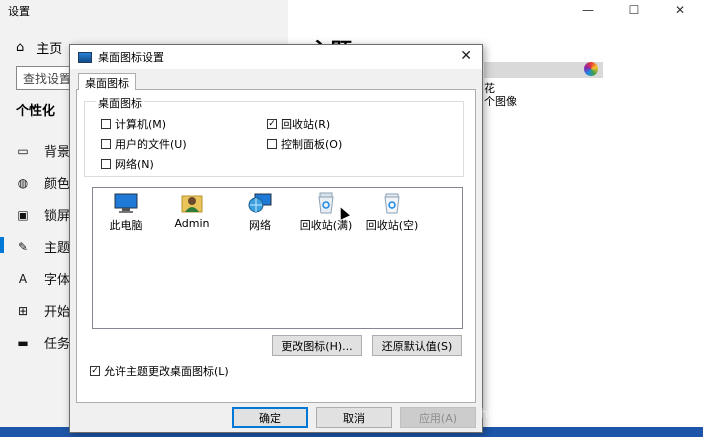 The height and width of the screenshot is (437, 703). What do you see at coordinates (260, 225) in the screenshot?
I see `icon-label: 网络` at bounding box center [260, 225].